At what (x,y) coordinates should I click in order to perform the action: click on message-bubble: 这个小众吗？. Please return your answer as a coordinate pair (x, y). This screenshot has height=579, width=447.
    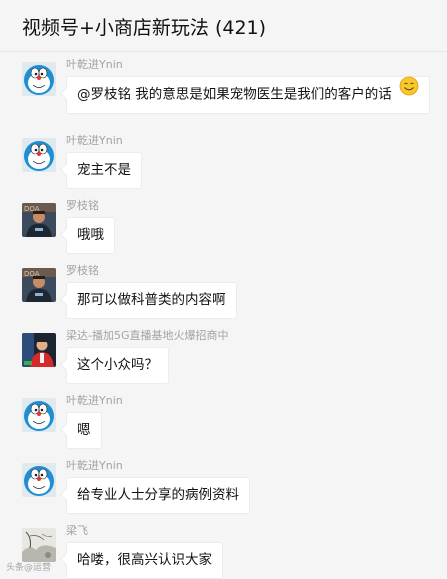
    Looking at the image, I should click on (117, 365).